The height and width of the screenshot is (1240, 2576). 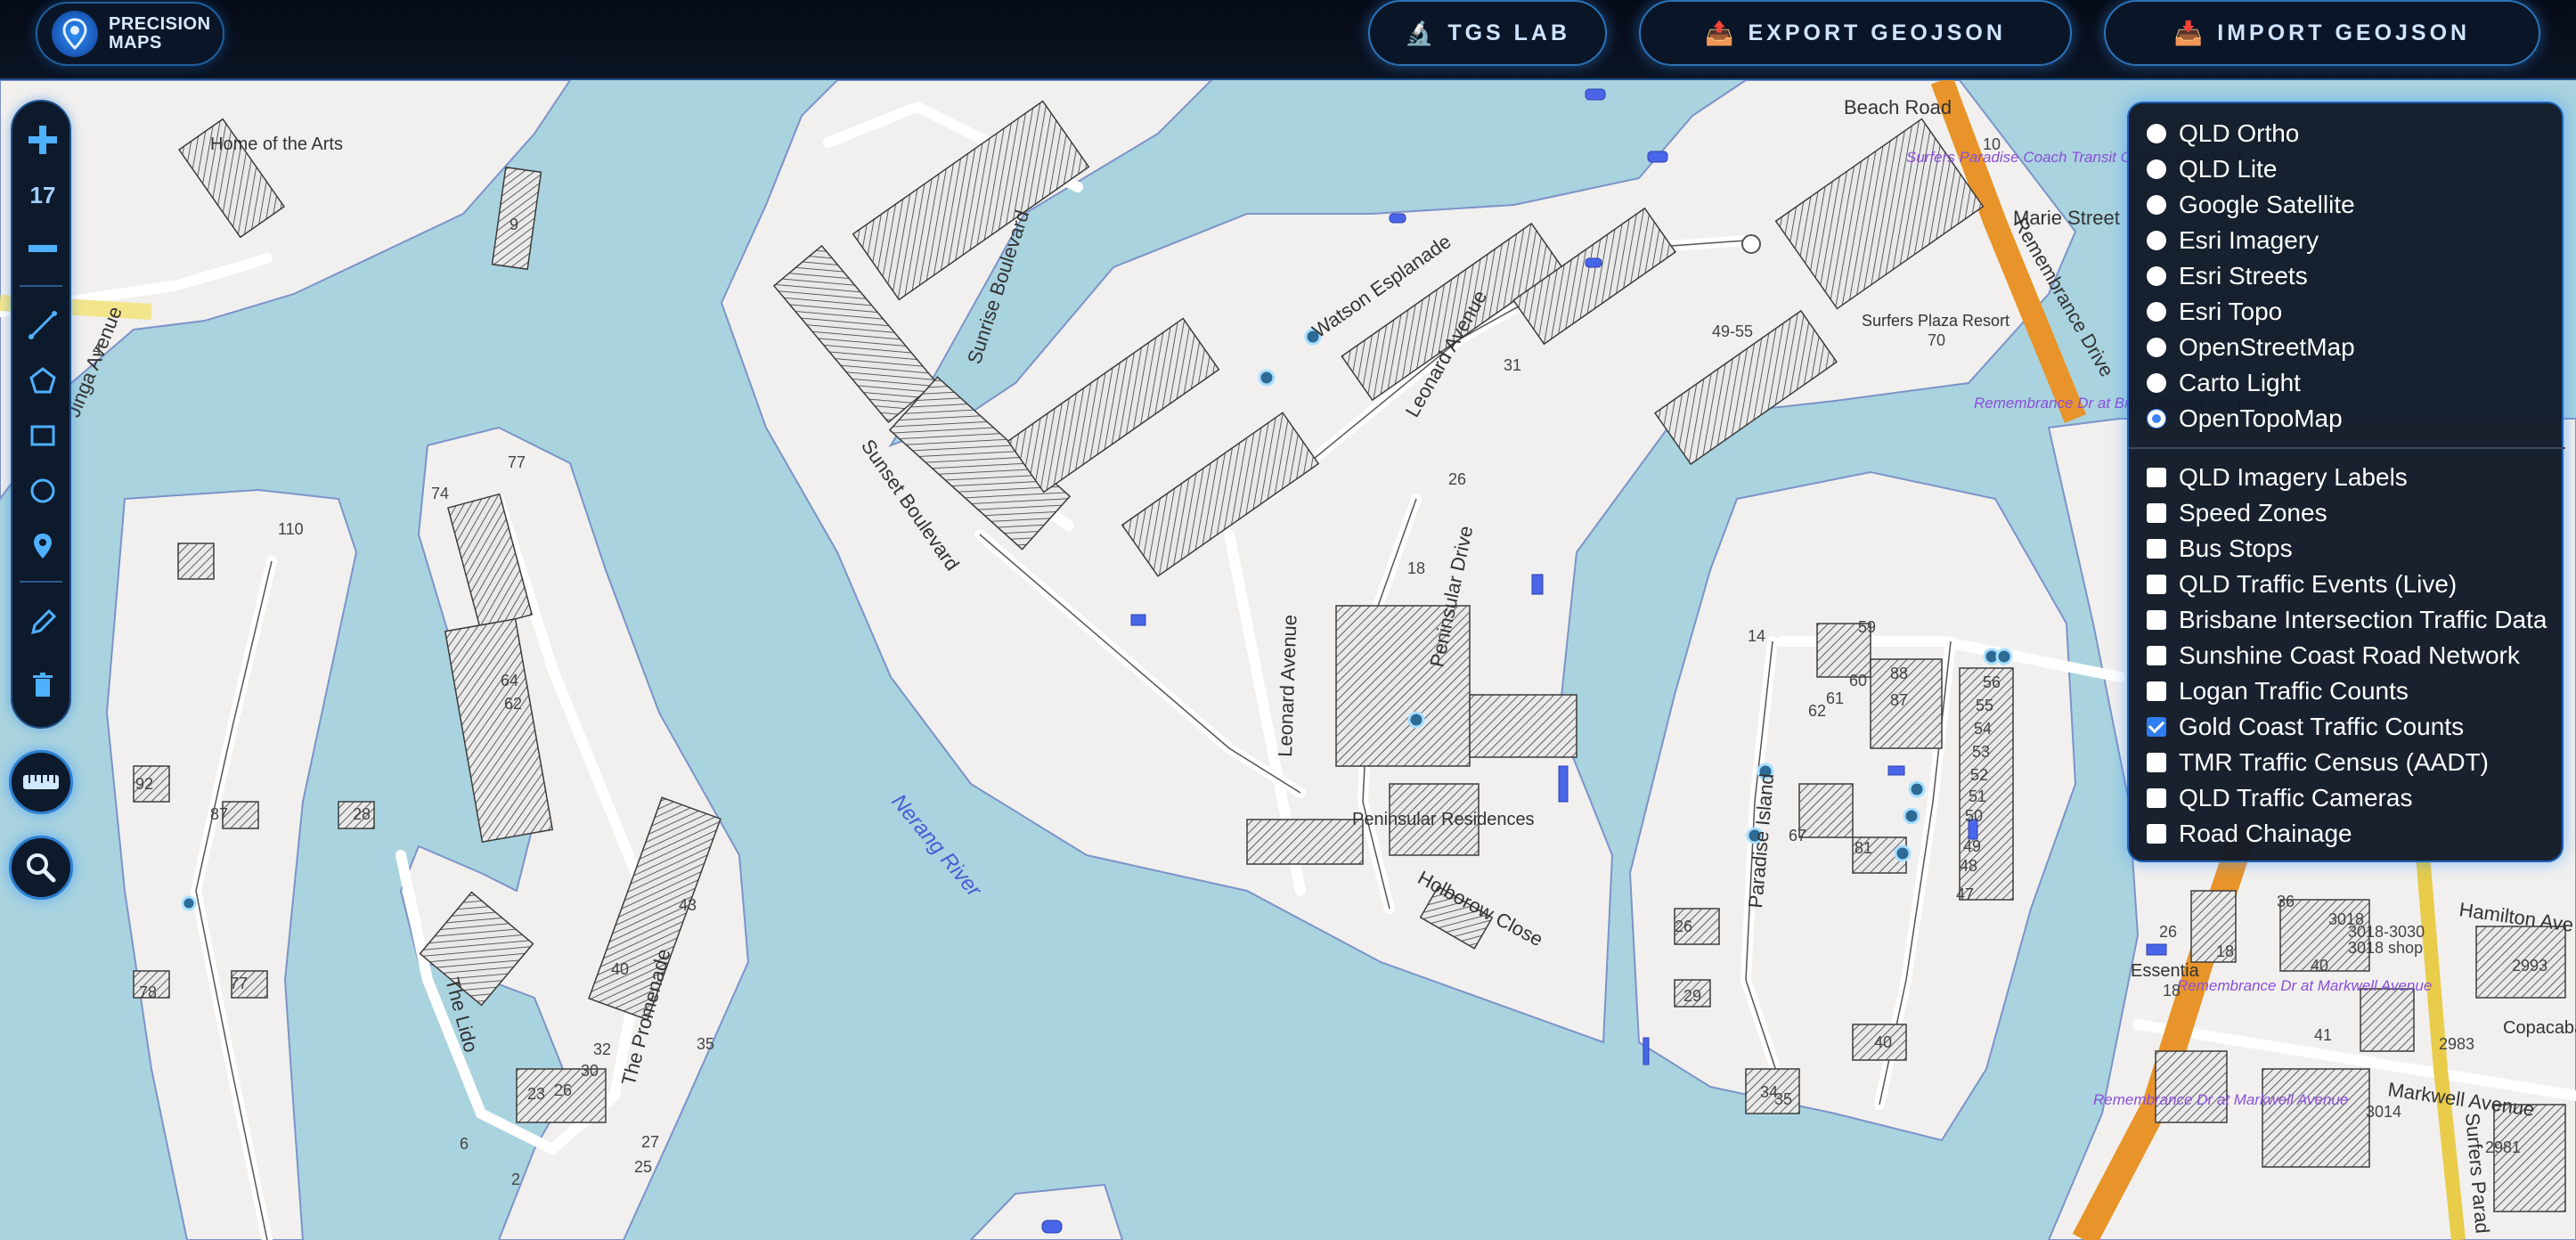 I want to click on overlay-layer-option: Brisbane Intersection Traffic Data, so click(x=2354, y=620).